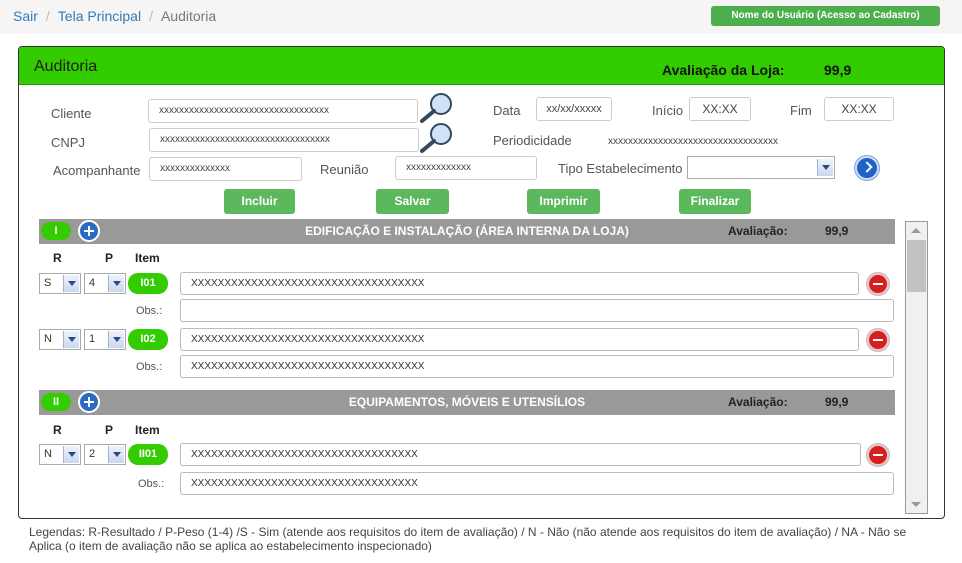 The image size is (962, 563). What do you see at coordinates (92, 283) in the screenshot?
I see `weight-value: 4` at bounding box center [92, 283].